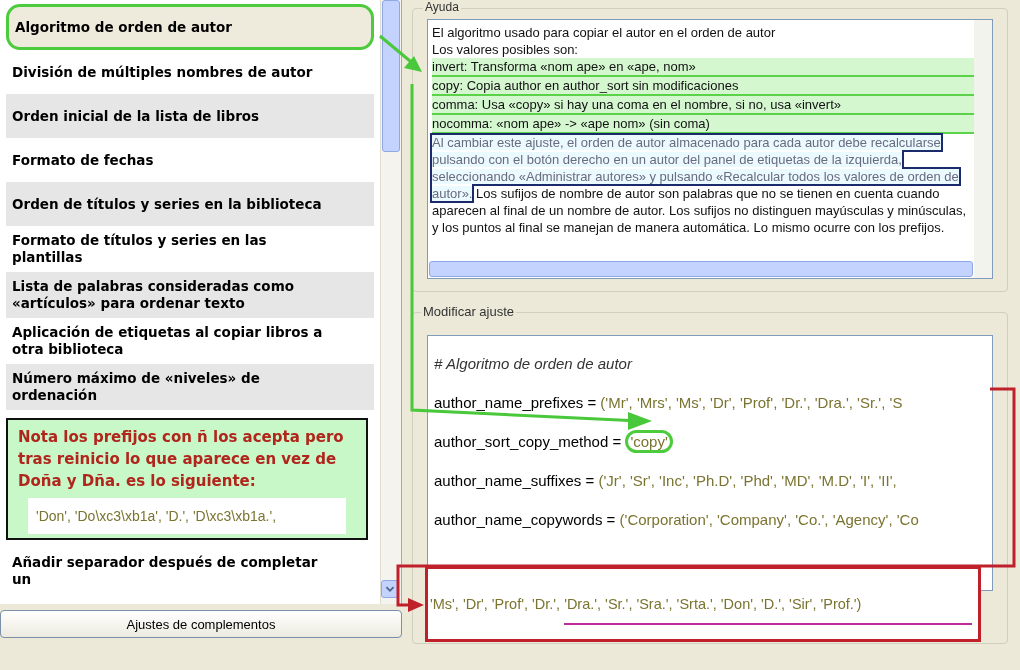 This screenshot has width=1020, height=670. What do you see at coordinates (190, 160) in the screenshot?
I see `settings-list-item: Formato de fechas` at bounding box center [190, 160].